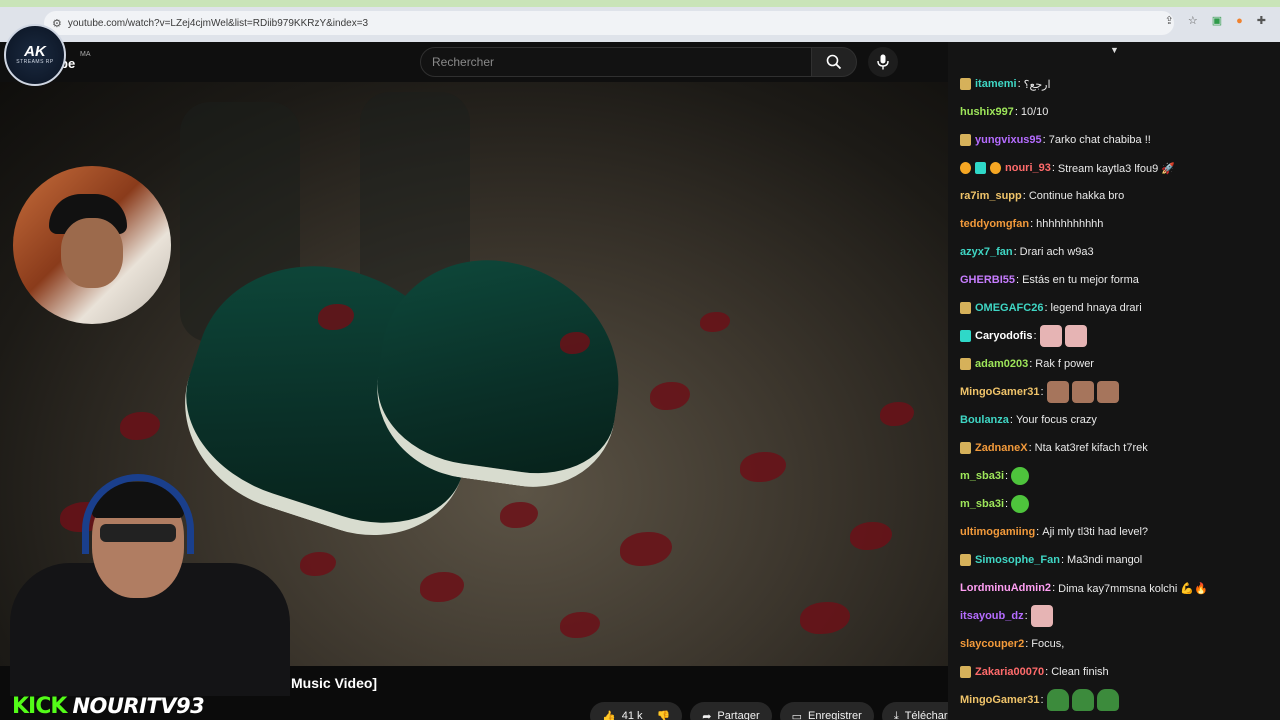 The image size is (1280, 720). What do you see at coordinates (1017, 560) in the screenshot?
I see `chat-username: Simosophe_Fan` at bounding box center [1017, 560].